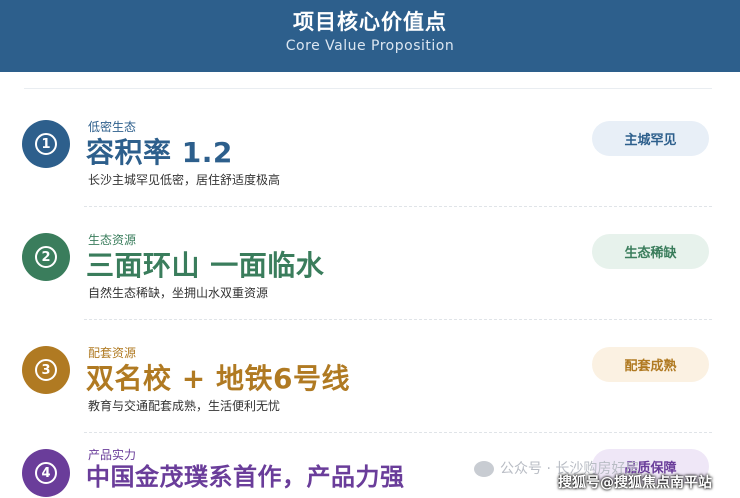 This screenshot has width=740, height=498. I want to click on status-pill: 配套成熟, so click(650, 364).